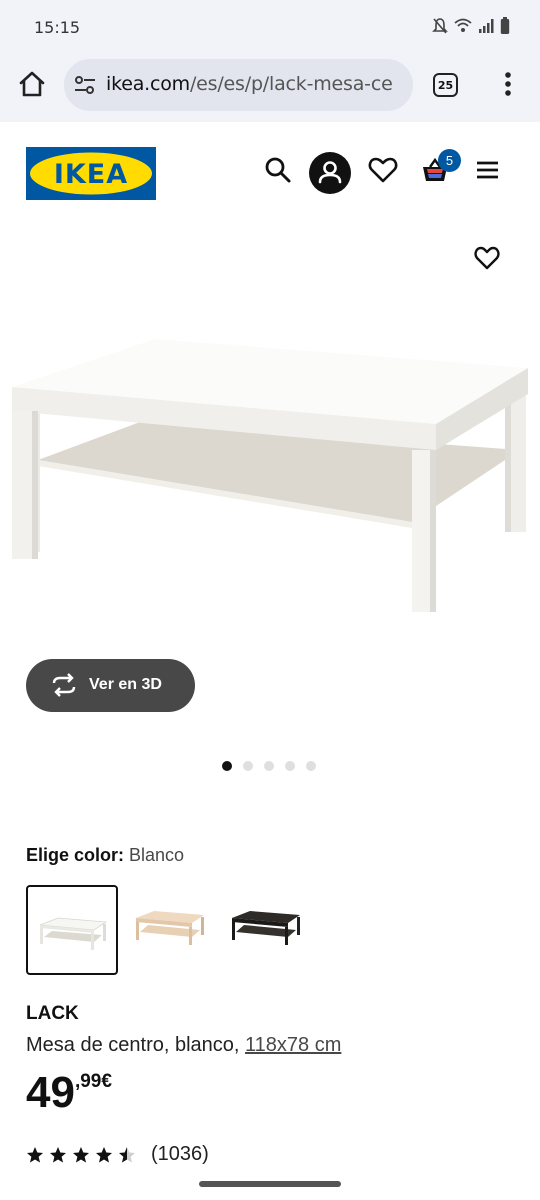 The width and height of the screenshot is (540, 1200). Describe the element at coordinates (486, 26) in the screenshot. I see `signal-icon` at that location.